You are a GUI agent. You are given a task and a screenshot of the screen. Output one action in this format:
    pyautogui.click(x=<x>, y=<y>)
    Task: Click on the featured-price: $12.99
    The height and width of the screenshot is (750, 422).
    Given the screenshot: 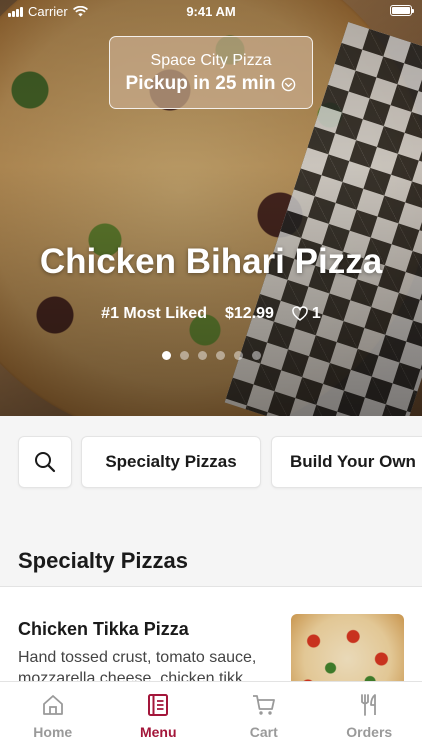 What is the action you would take?
    pyautogui.click(x=249, y=313)
    